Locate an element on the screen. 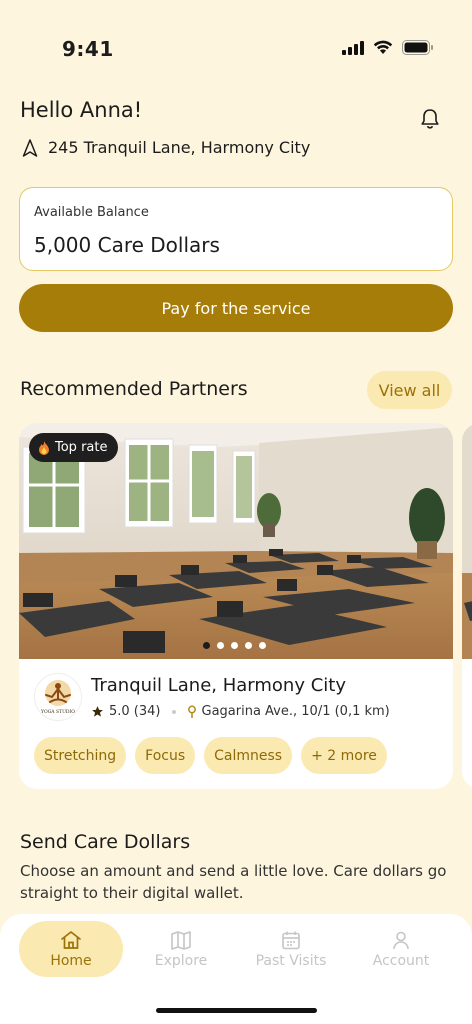  tab-past-visits-label: Past Visits is located at coordinates (291, 960).